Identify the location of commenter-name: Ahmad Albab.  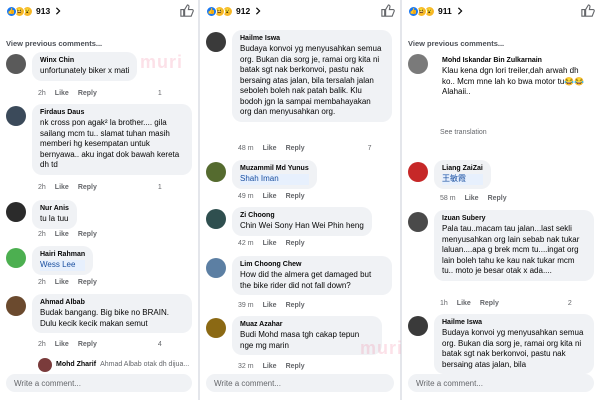
(112, 303).